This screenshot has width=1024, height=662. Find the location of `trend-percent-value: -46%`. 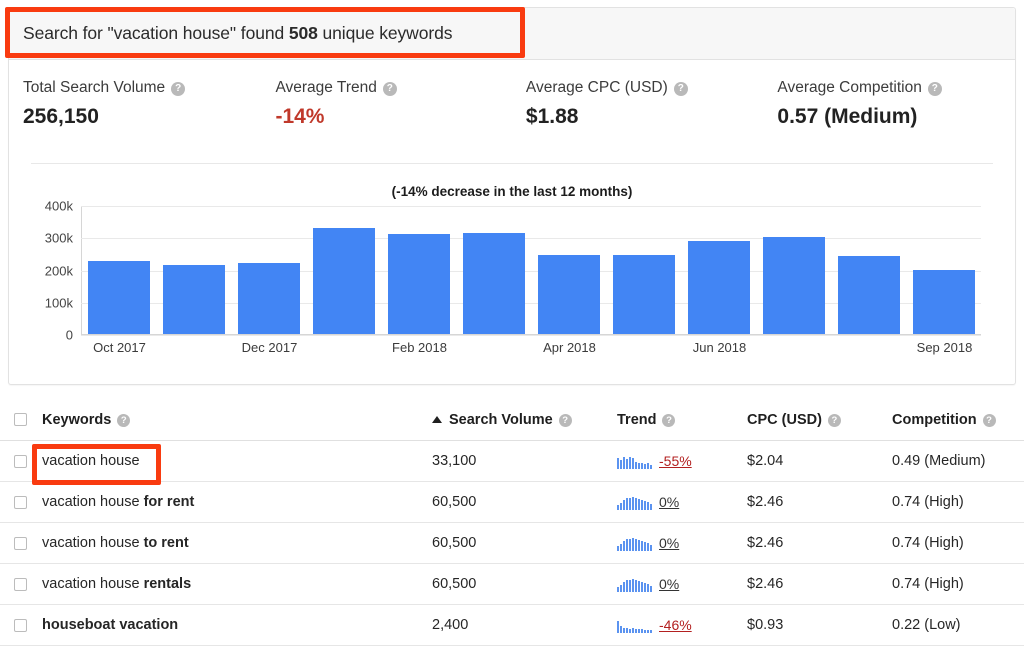

trend-percent-value: -46% is located at coordinates (675, 625).